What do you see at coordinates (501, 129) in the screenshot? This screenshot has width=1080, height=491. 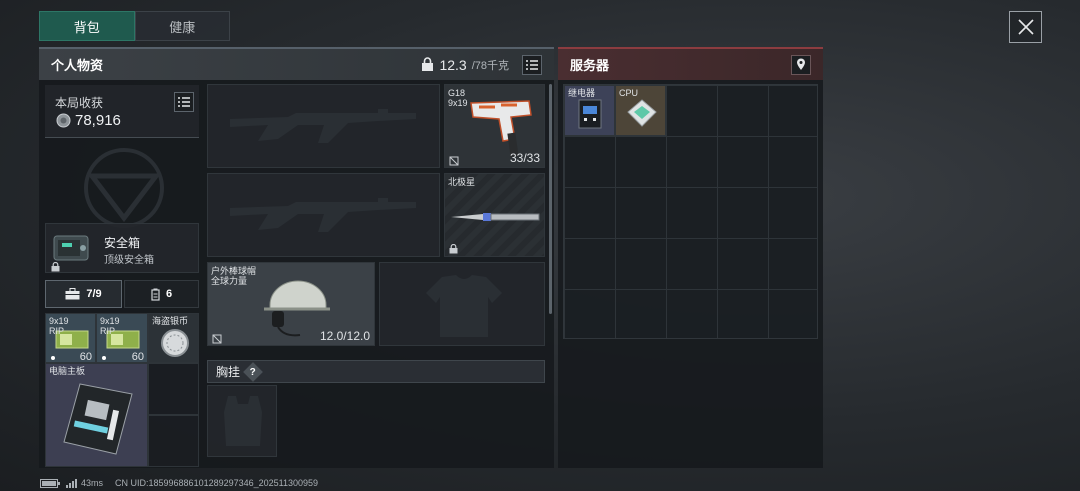 I see `pistol-icon` at bounding box center [501, 129].